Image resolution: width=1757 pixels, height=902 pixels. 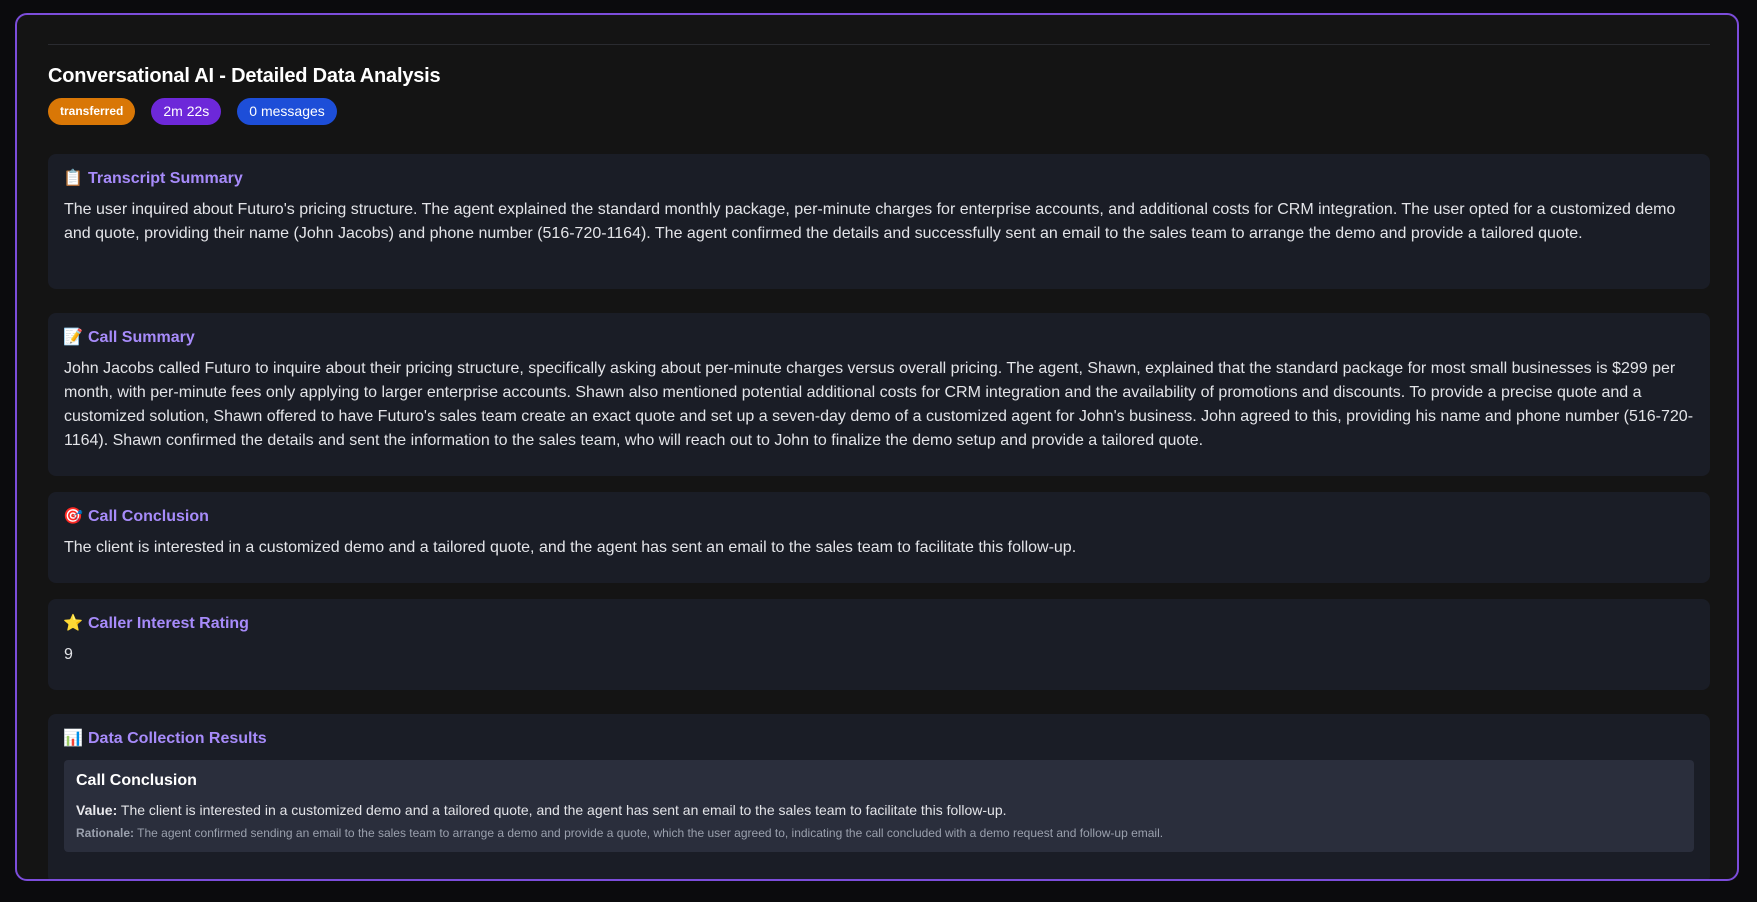 What do you see at coordinates (287, 111) in the screenshot?
I see `messages-badge: 0 messages` at bounding box center [287, 111].